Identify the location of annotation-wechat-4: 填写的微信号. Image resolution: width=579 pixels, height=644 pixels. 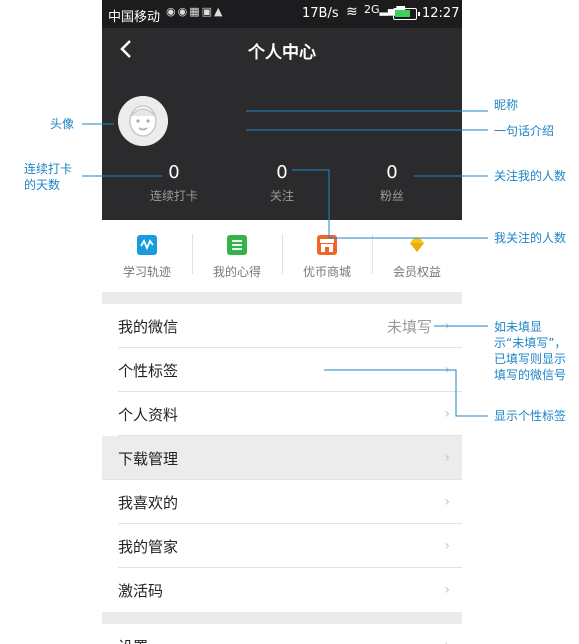
(530, 375).